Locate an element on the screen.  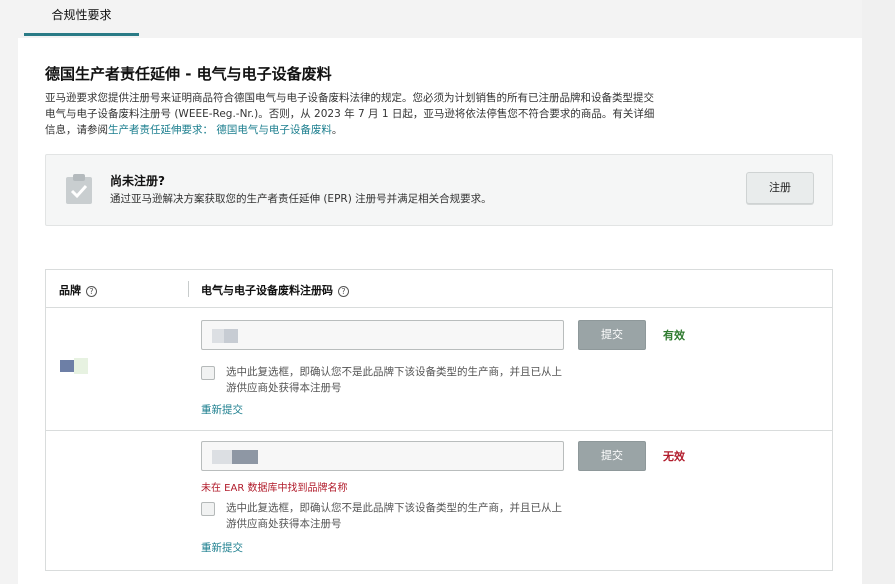
tab-label: 合规性要求 is located at coordinates (81, 15).